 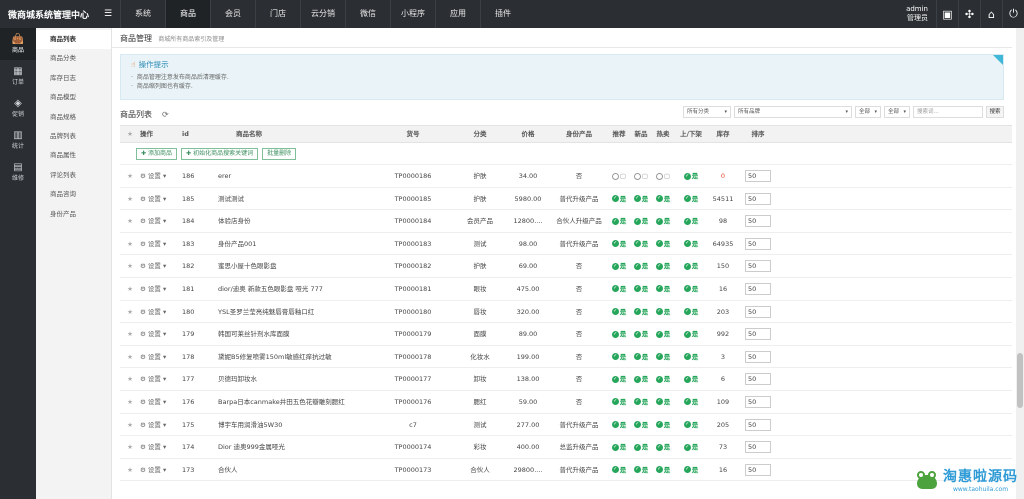 What do you see at coordinates (187, 14) in the screenshot?
I see `nav-item-1: 商品` at bounding box center [187, 14].